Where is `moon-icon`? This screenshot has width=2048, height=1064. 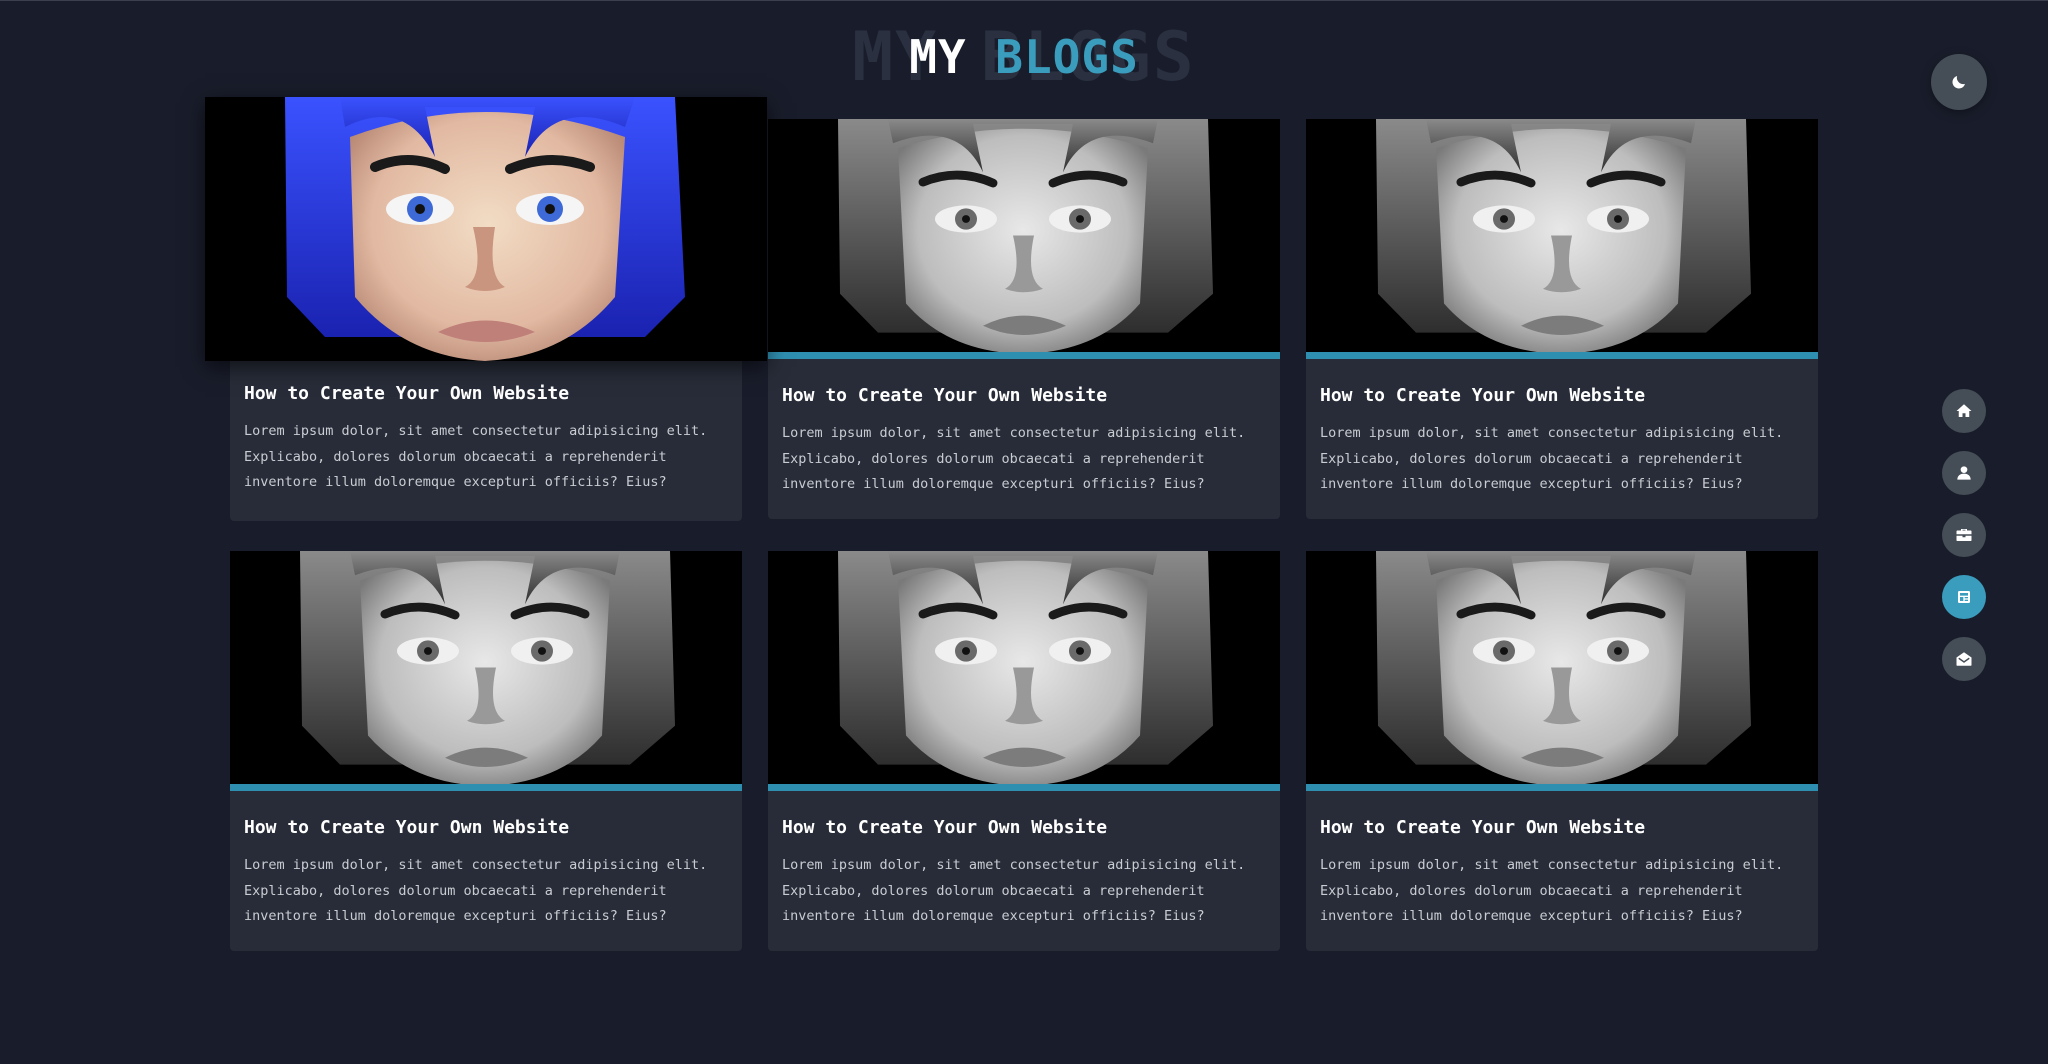
moon-icon is located at coordinates (1958, 82).